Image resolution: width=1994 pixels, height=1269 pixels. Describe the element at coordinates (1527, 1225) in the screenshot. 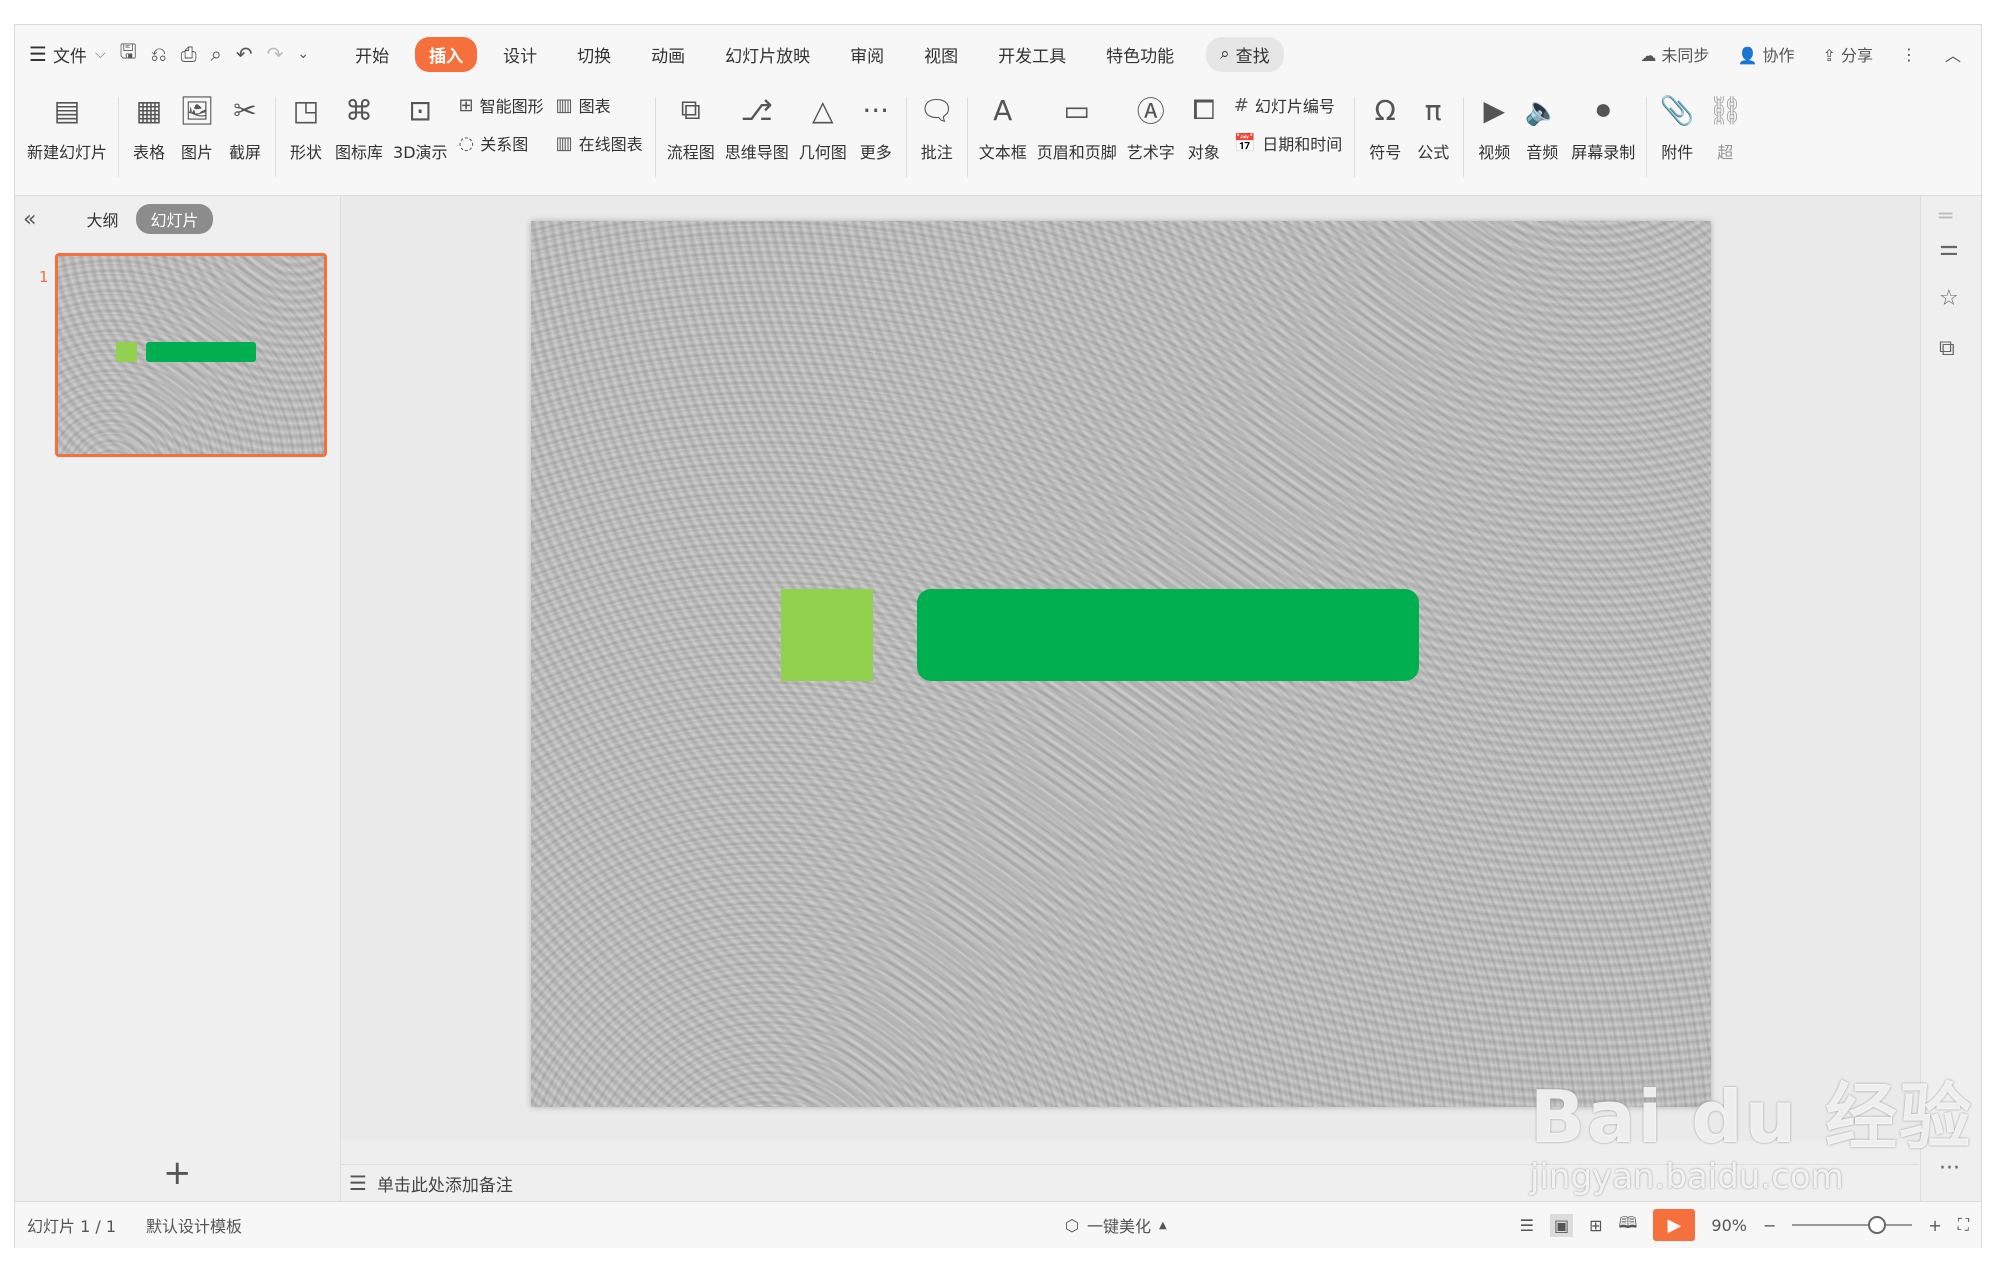

I see `notes-toggle-icon: ☰` at that location.